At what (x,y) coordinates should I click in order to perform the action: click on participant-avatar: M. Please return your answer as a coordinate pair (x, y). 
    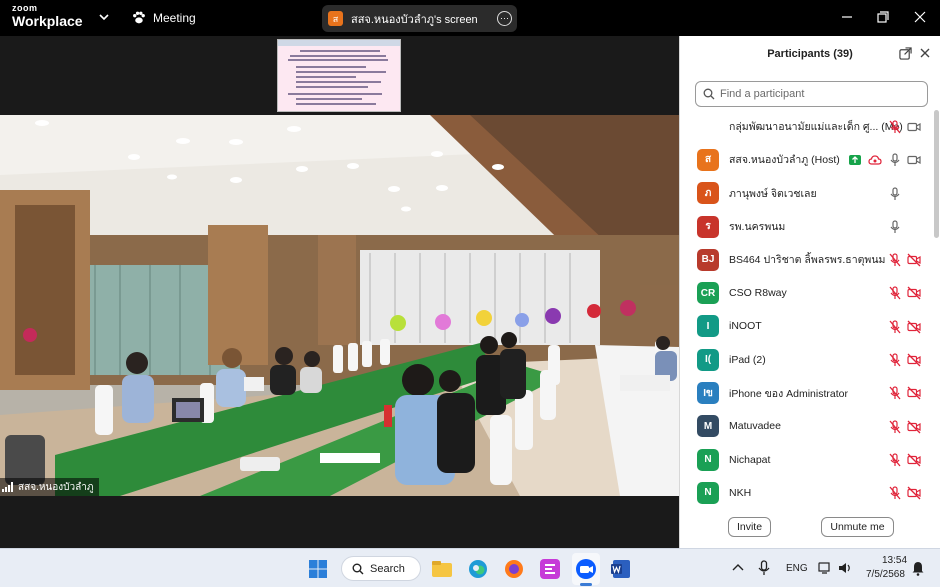
    Looking at the image, I should click on (708, 426).